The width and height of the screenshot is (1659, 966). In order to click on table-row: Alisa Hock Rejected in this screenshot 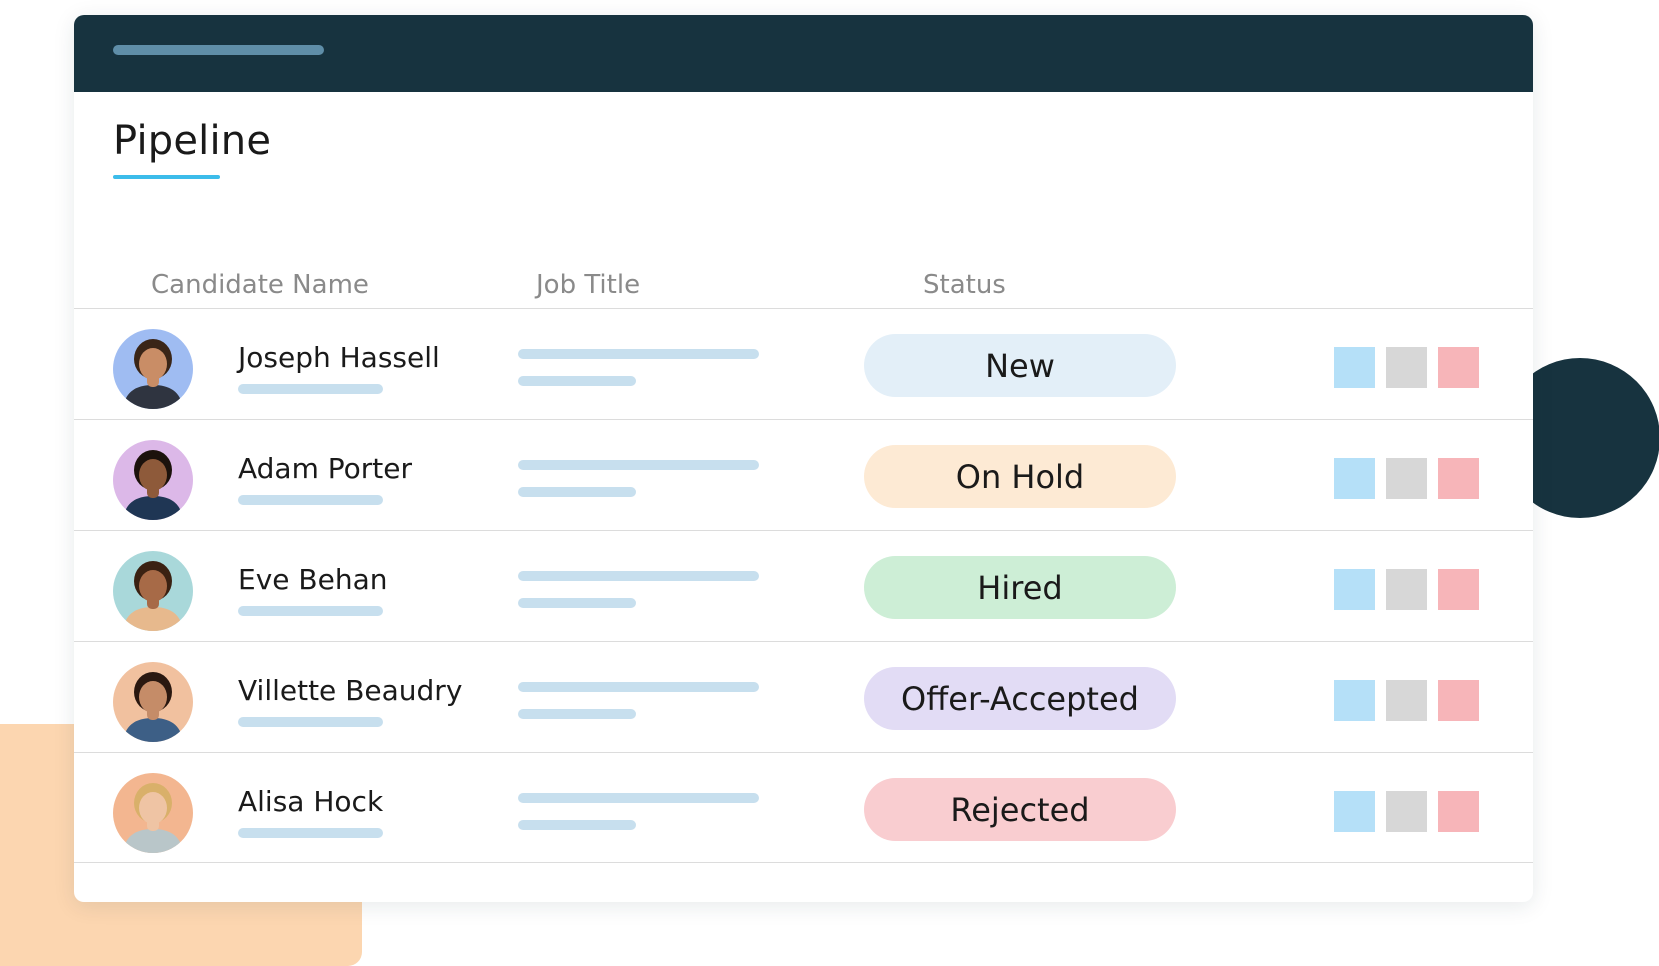, I will do `click(803, 807)`.